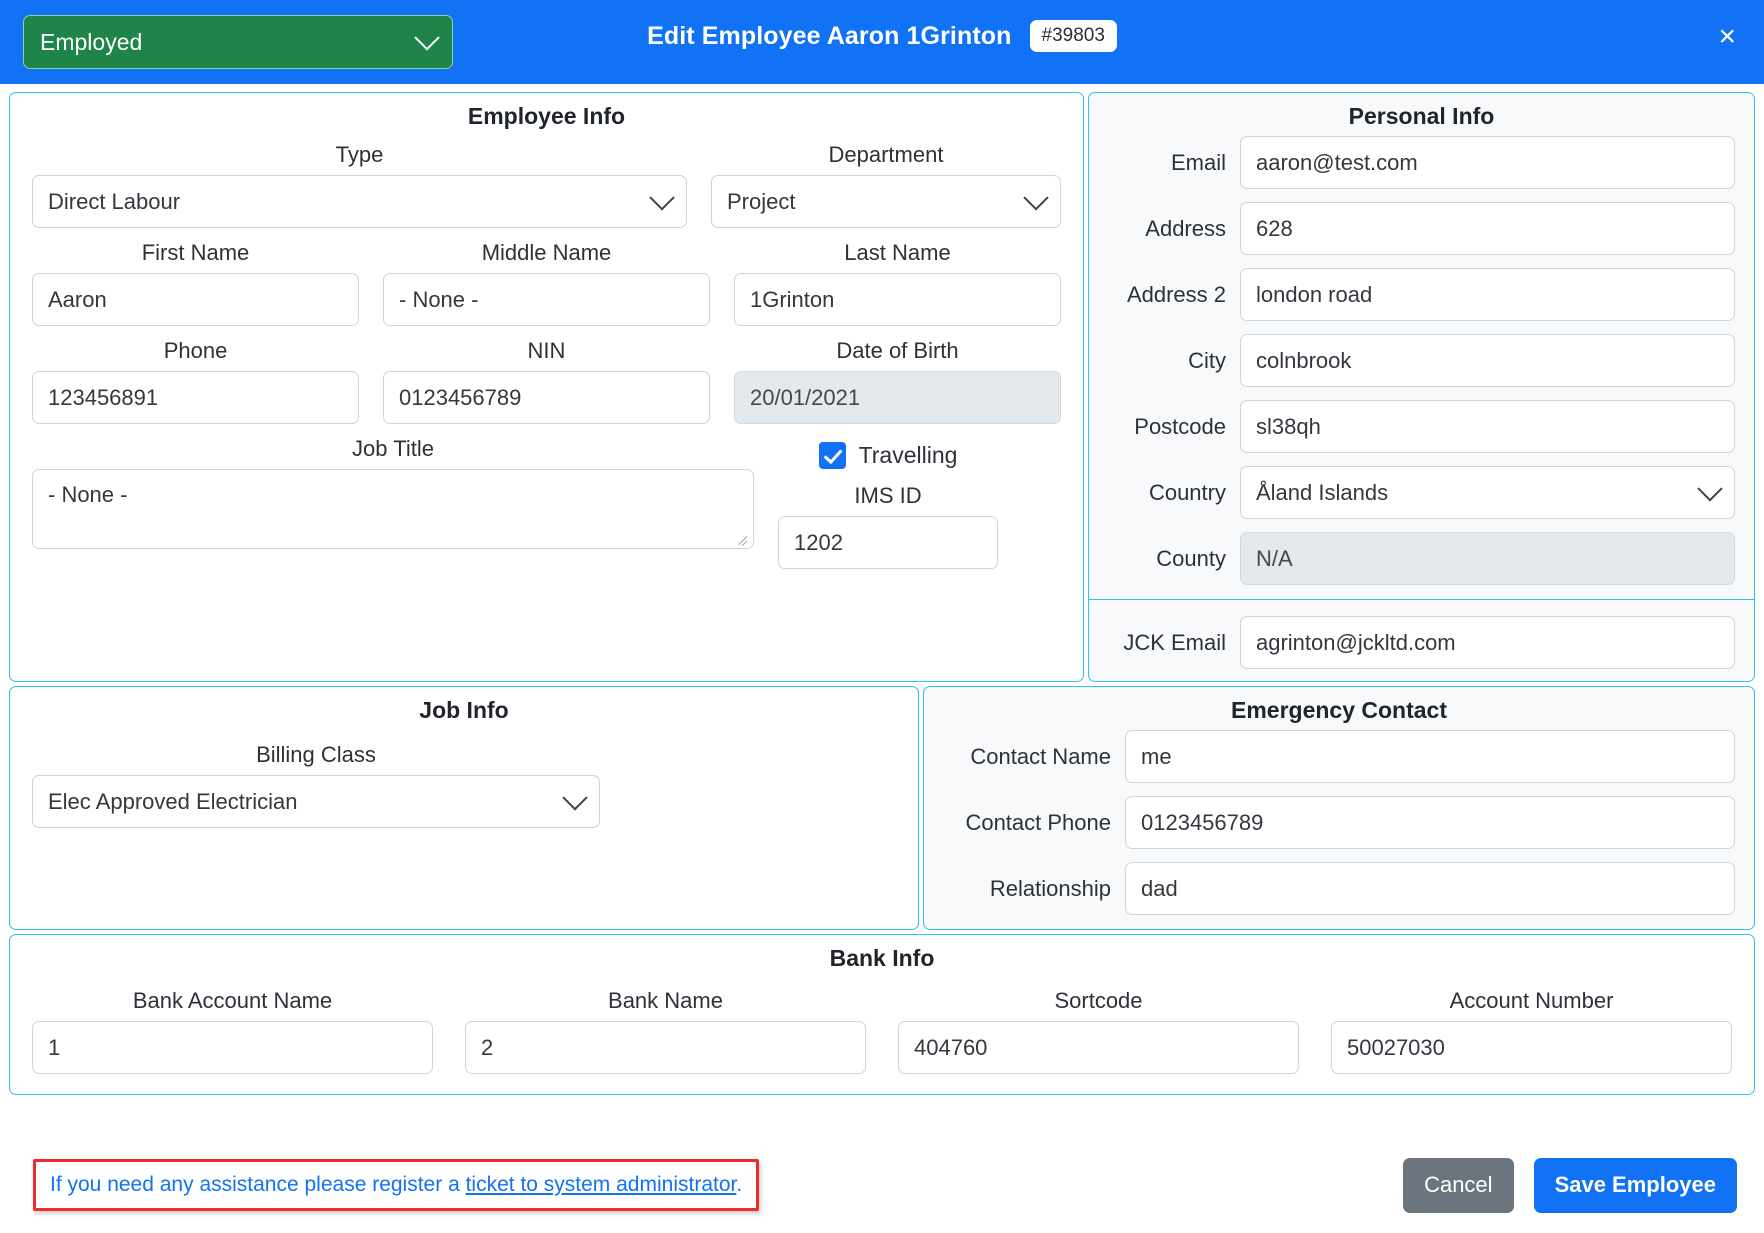 This screenshot has height=1233, width=1764. I want to click on job-title-group: Job Title - None -, so click(393, 502).